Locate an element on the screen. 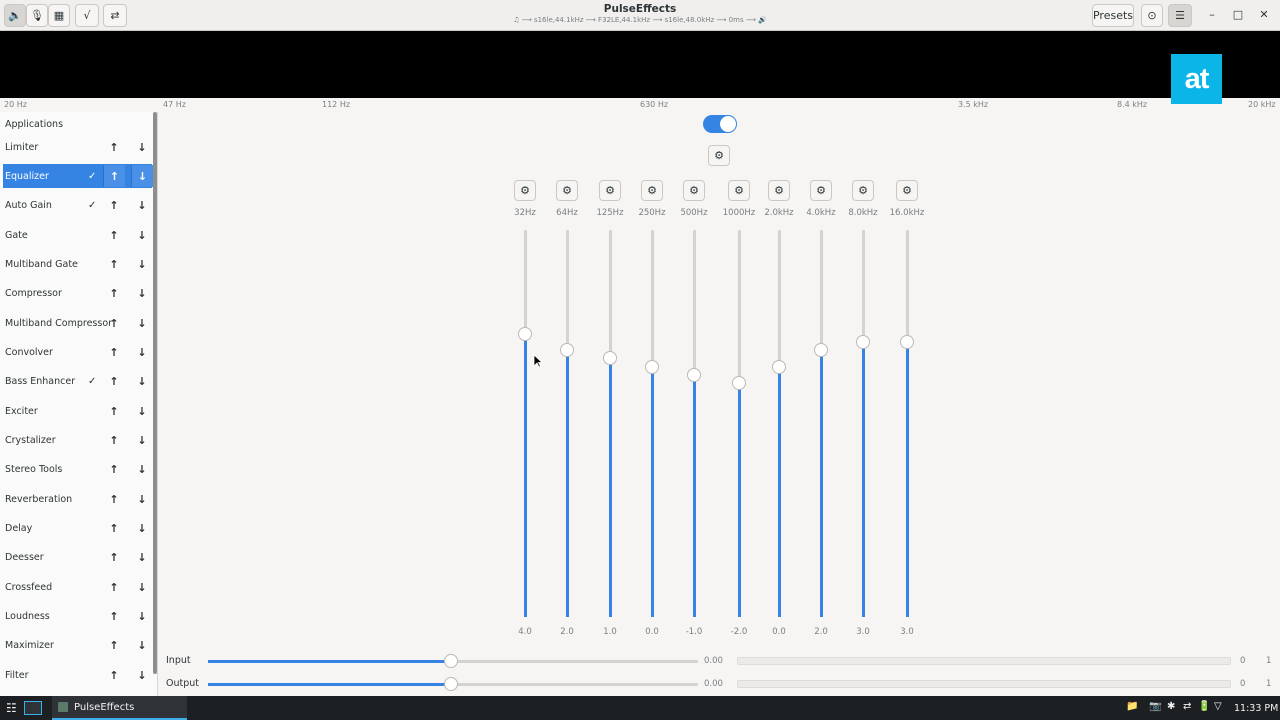 The height and width of the screenshot is (720, 1280). equalizer-settings-gear-icon: ⚙ is located at coordinates (719, 155).